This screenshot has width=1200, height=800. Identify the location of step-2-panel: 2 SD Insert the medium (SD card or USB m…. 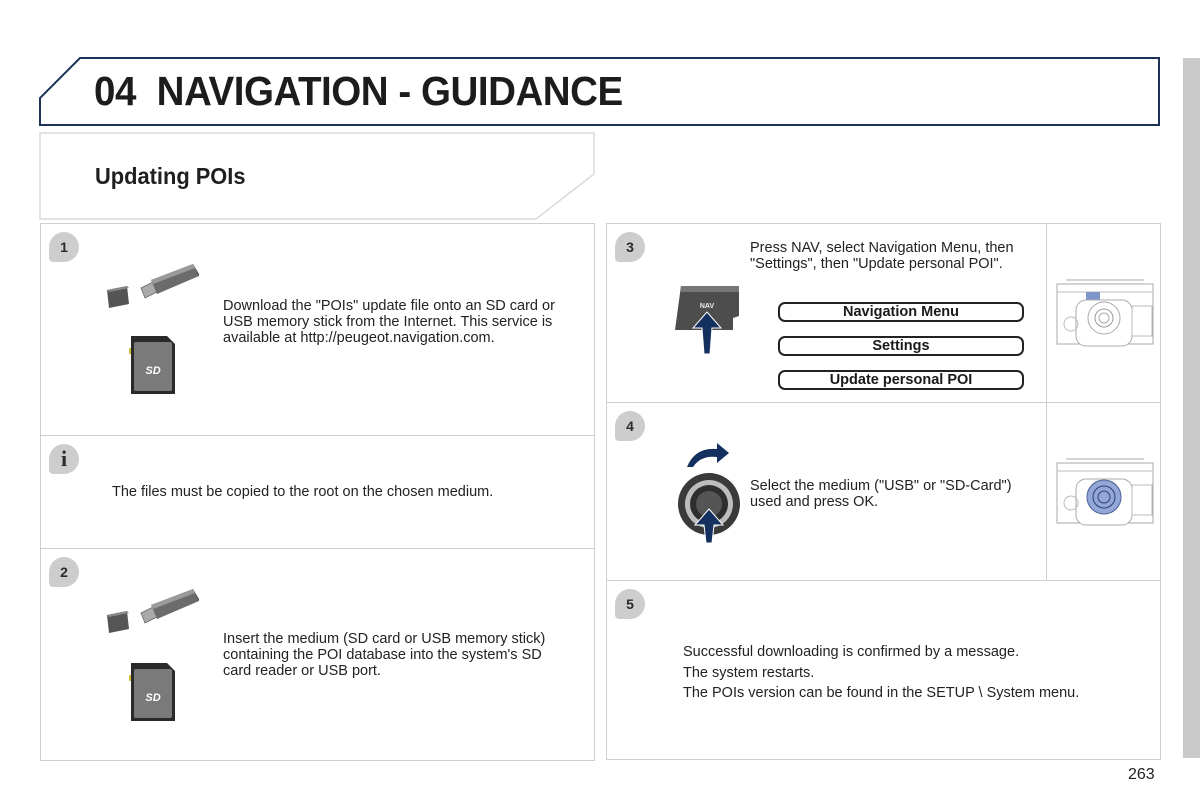
(317, 654).